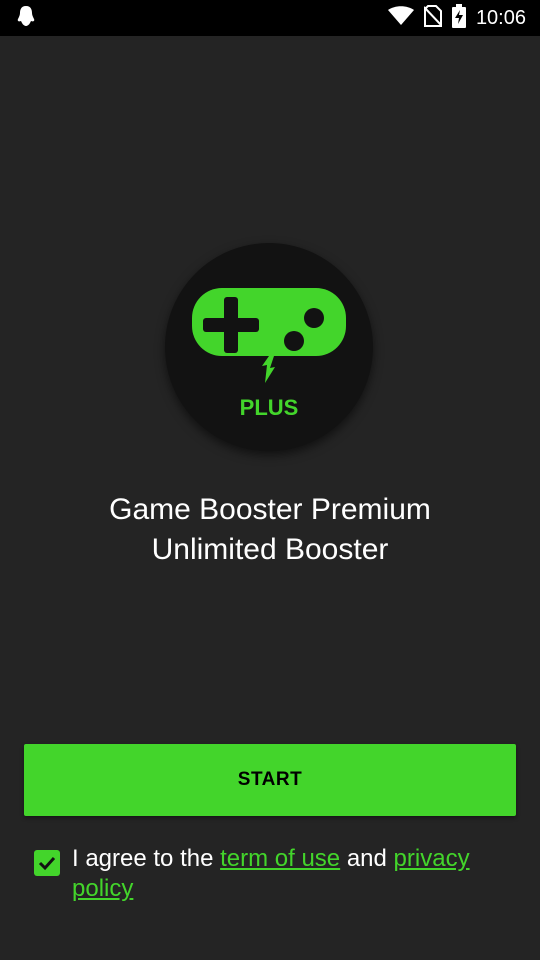 The height and width of the screenshot is (960, 540). Describe the element at coordinates (146, 858) in the screenshot. I see `agreement-prefix: I agree to the` at that location.